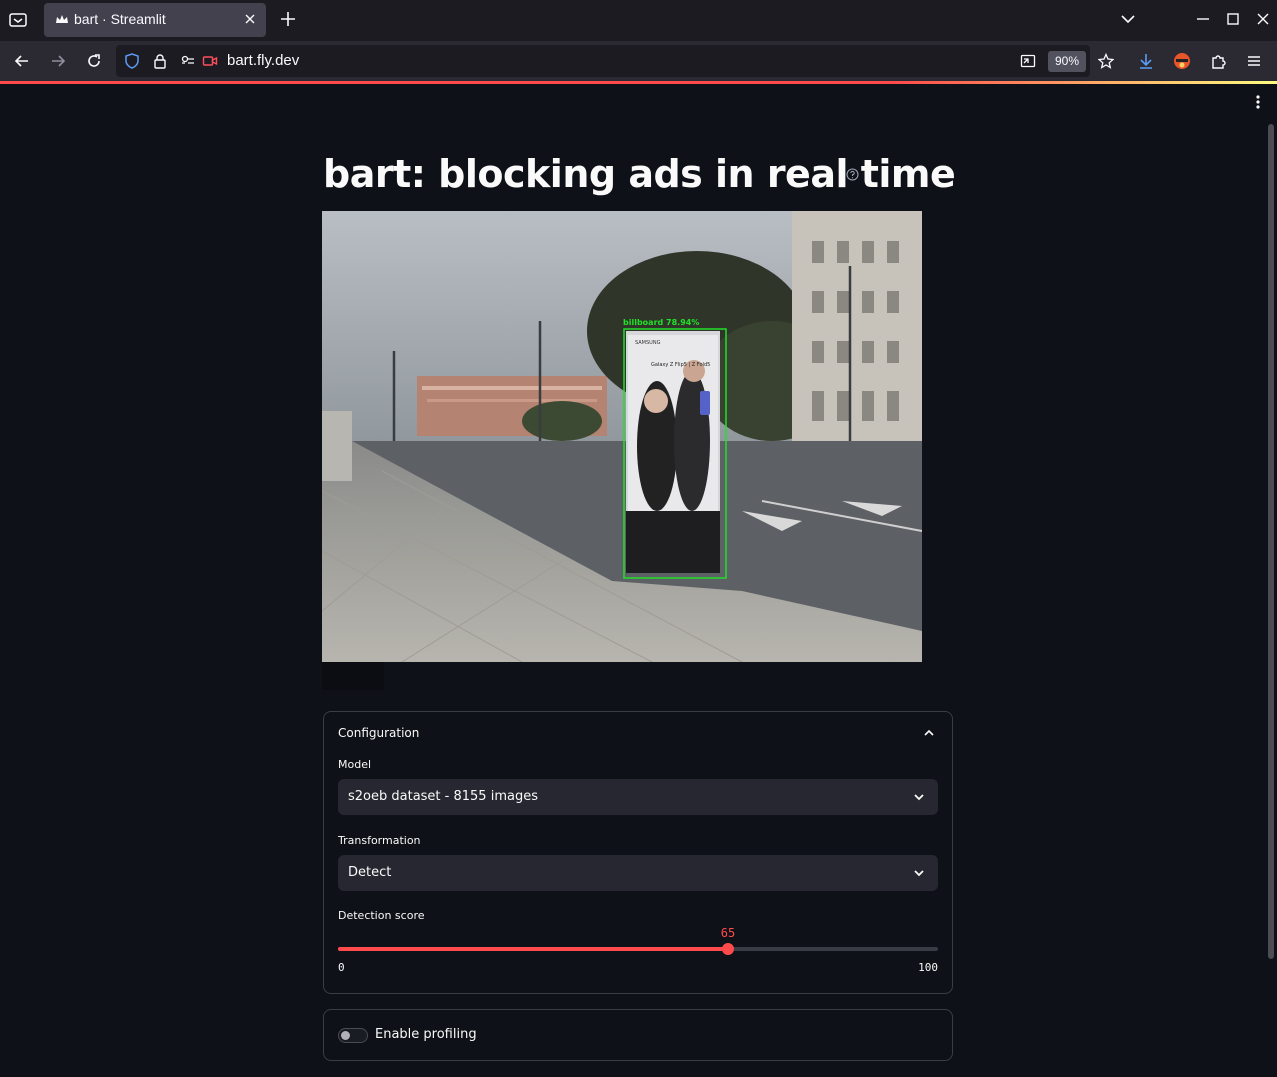  Describe the element at coordinates (1128, 19) in the screenshot. I see `tab-overflow-chevron-icon` at that location.